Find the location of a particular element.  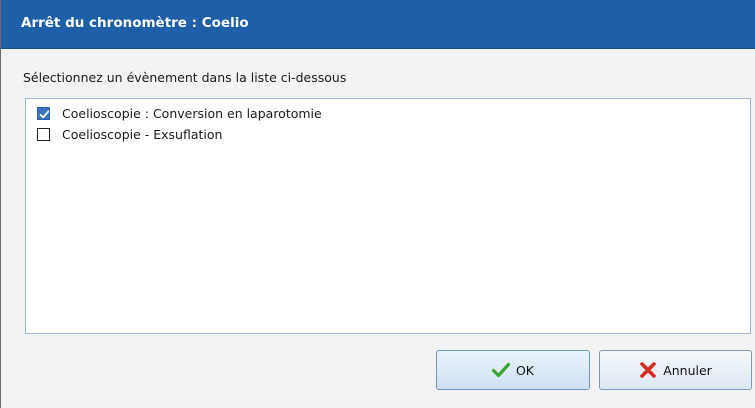

cancel-button: Annuler is located at coordinates (675, 370).